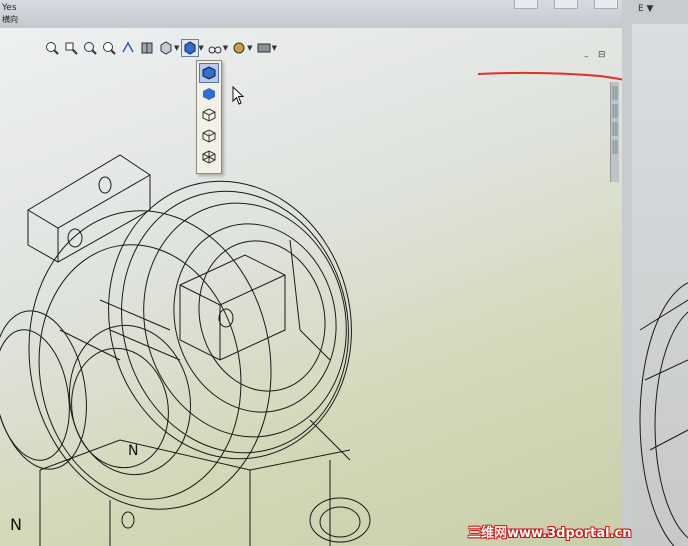 This screenshot has height=546, width=688. Describe the element at coordinates (176, 48) in the screenshot. I see `view-orientation-dropdown-icon: ▼` at that location.